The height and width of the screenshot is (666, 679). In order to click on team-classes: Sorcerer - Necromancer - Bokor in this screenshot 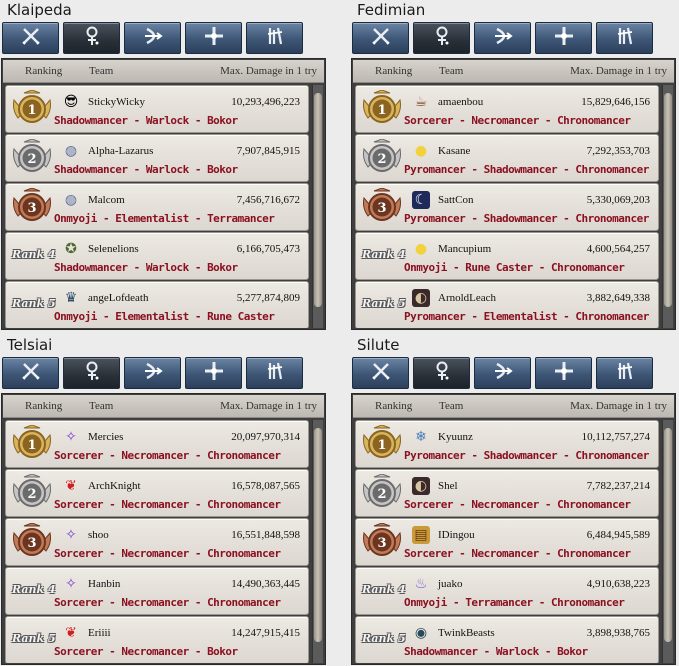, I will do `click(146, 651)`.